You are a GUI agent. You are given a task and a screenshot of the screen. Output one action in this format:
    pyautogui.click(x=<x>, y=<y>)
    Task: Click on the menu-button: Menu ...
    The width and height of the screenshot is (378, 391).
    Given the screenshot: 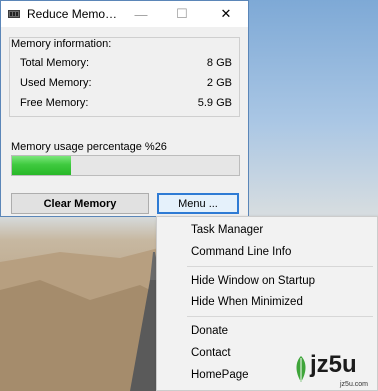 What is the action you would take?
    pyautogui.click(x=198, y=203)
    